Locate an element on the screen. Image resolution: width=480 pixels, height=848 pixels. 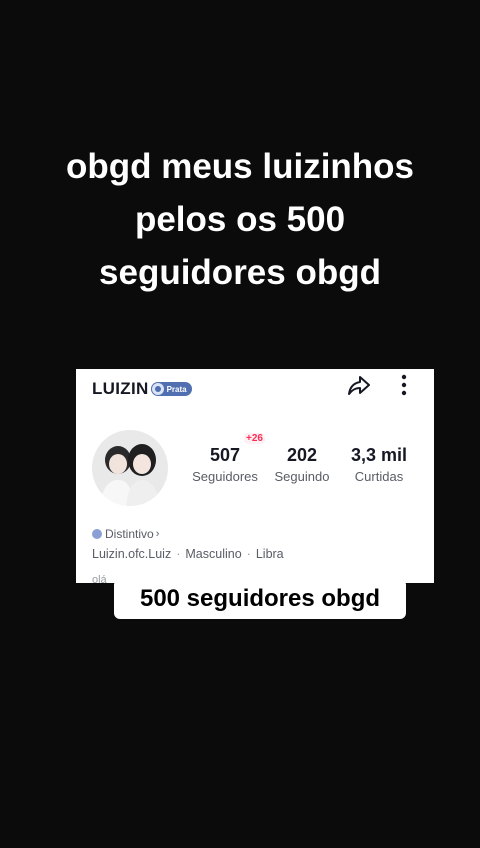
chevron-right-icon: › is located at coordinates (157, 534).